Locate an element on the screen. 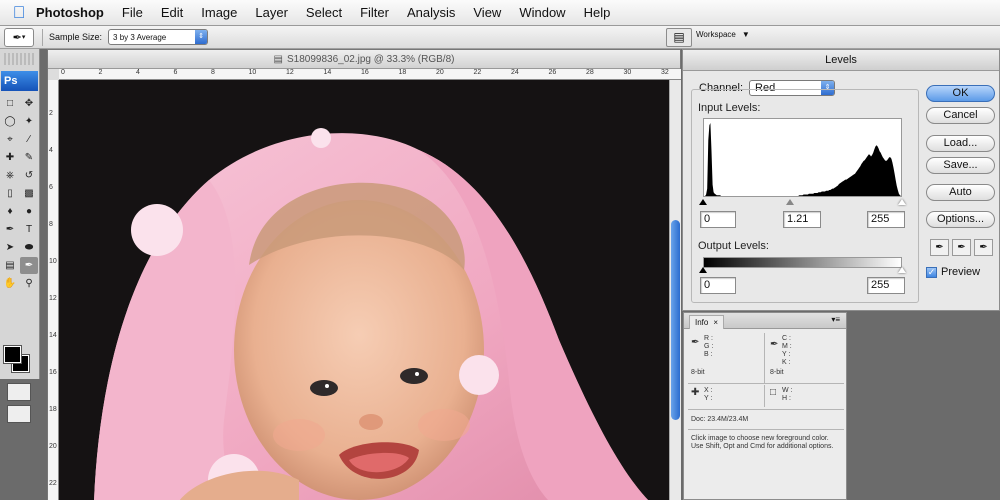  selection-size-icon: □ is located at coordinates (773, 392).